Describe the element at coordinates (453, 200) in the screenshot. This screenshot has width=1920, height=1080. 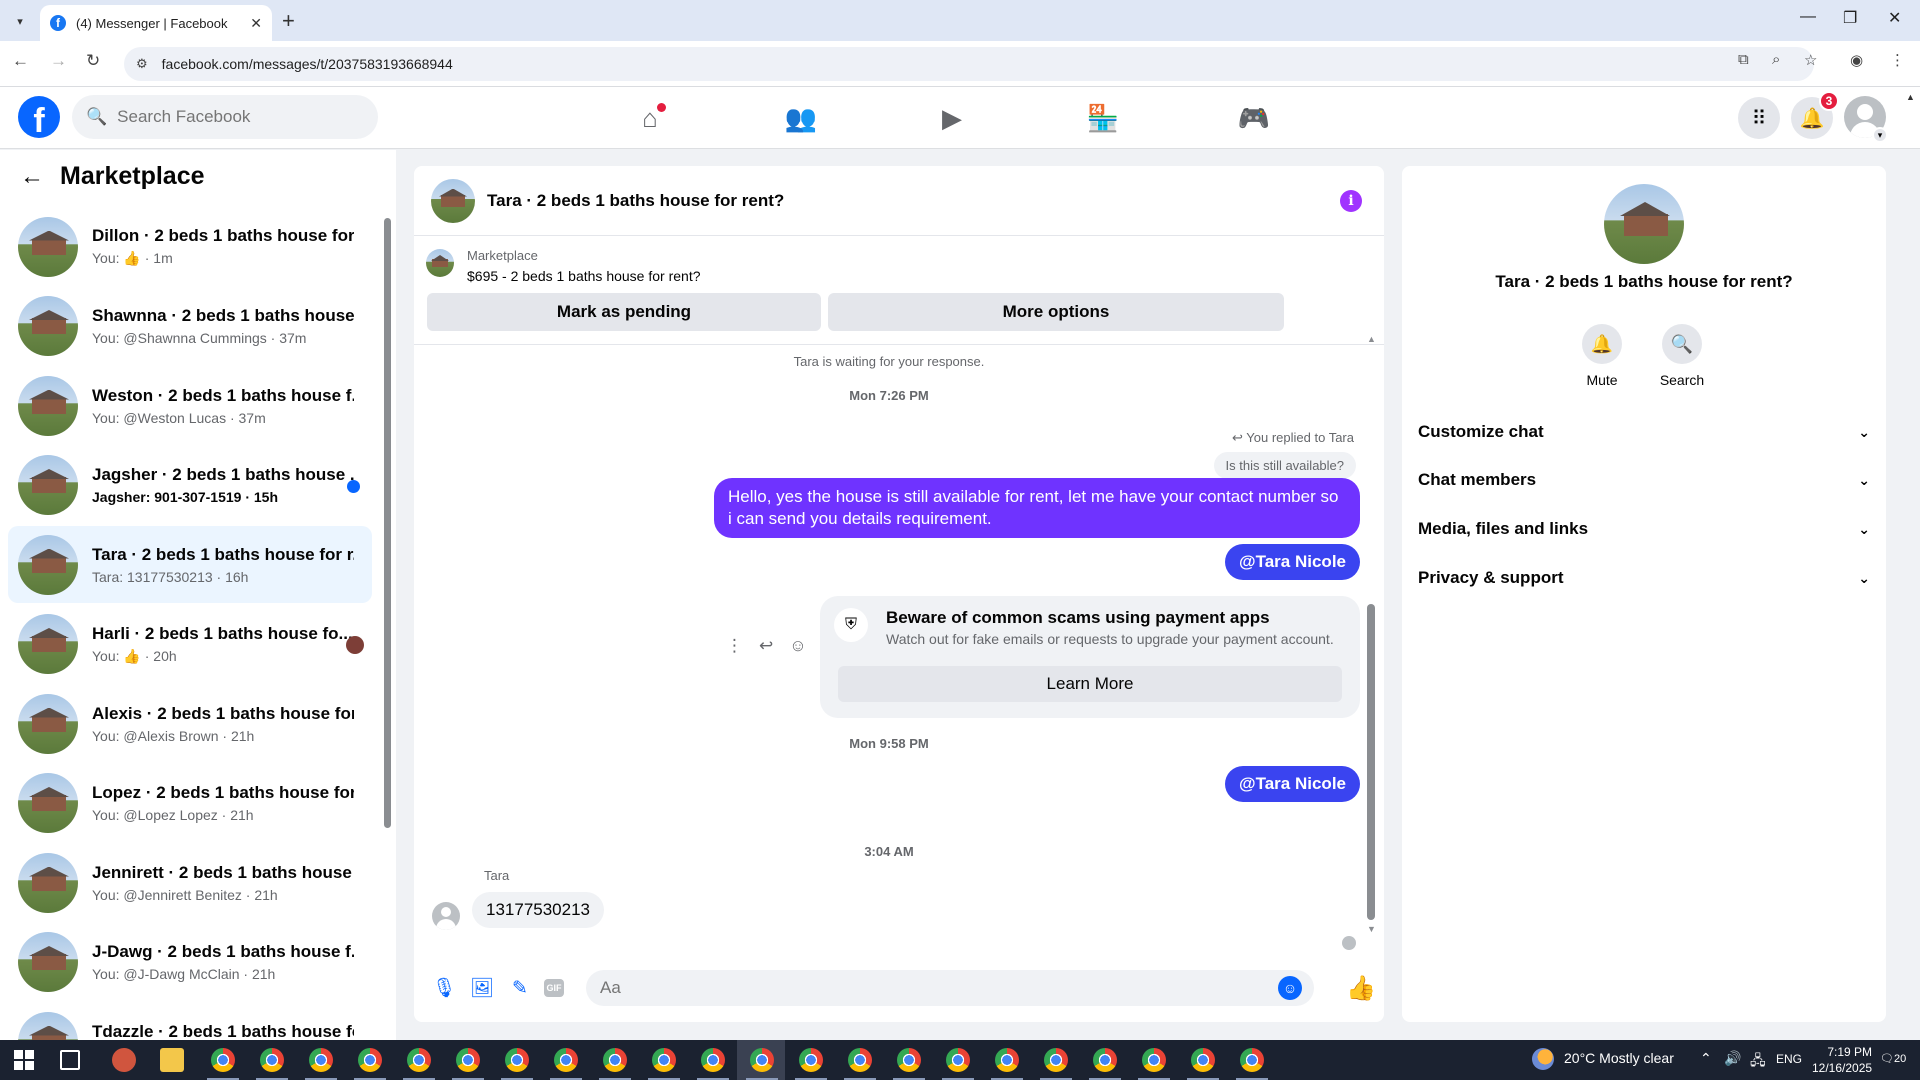
I see `chat-thumbnail` at that location.